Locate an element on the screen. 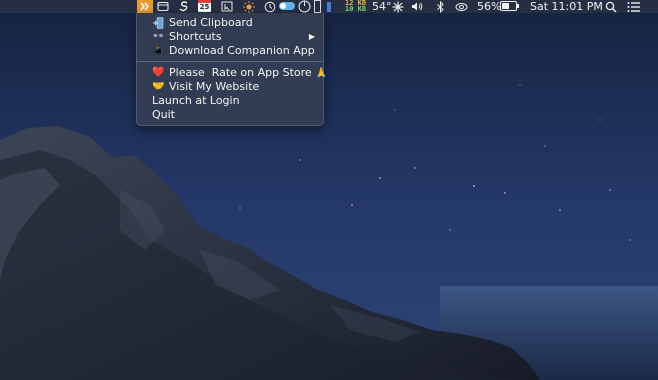 The image size is (658, 380). menu-separator is located at coordinates (230, 61).